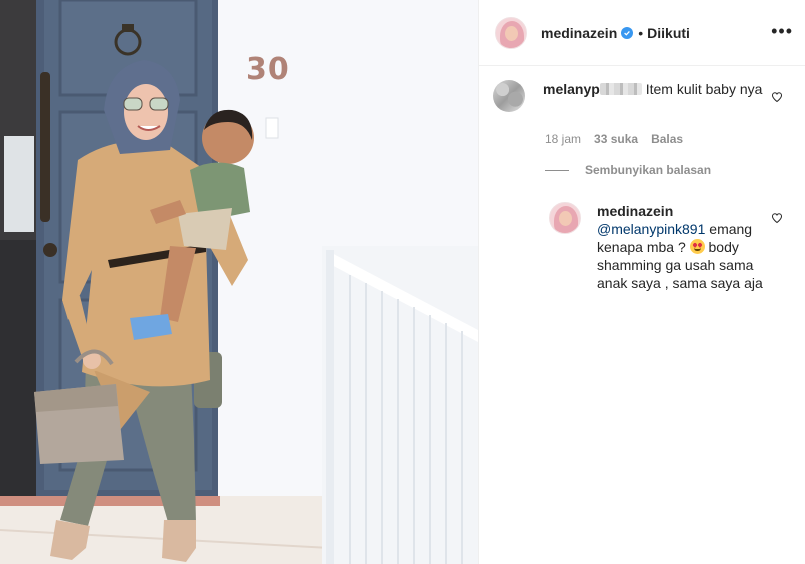 This screenshot has height=564, width=805. What do you see at coordinates (579, 33) in the screenshot?
I see `author-username: medinazein` at bounding box center [579, 33].